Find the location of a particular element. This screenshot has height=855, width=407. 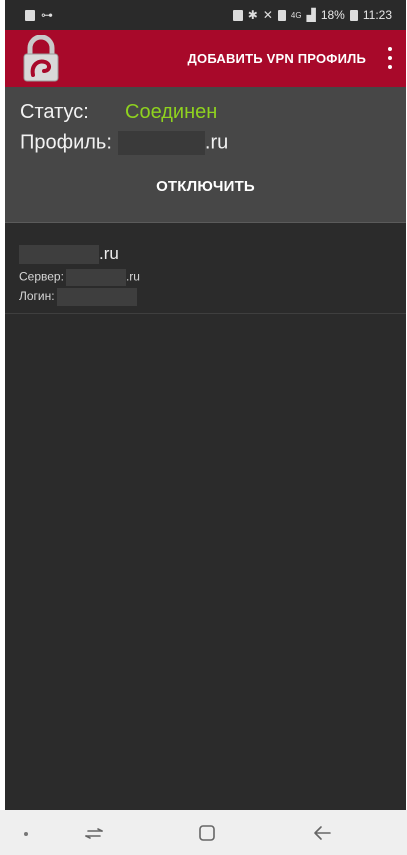

disconnect-button: ОТКЛЮЧИТЬ is located at coordinates (205, 186).